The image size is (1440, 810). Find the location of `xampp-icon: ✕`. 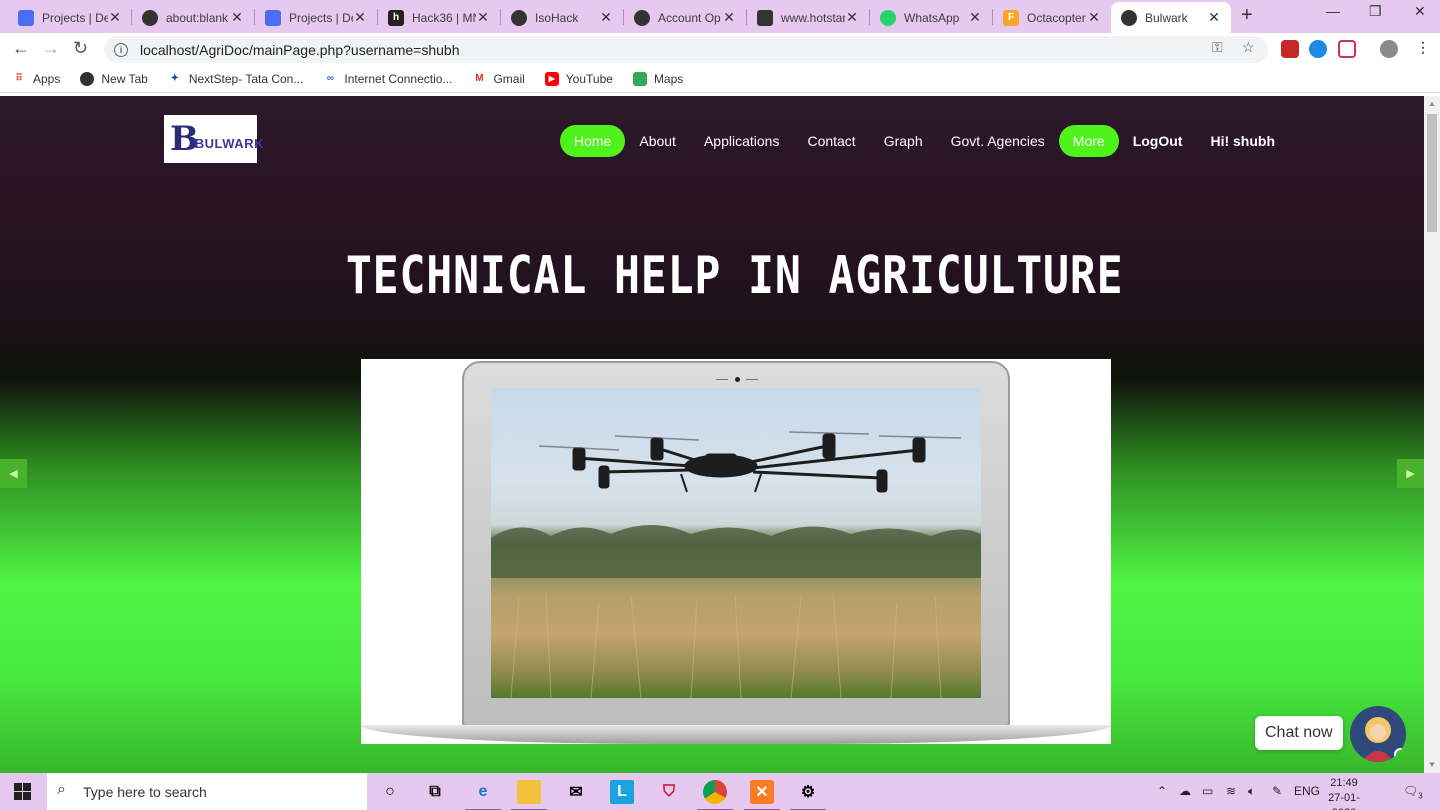

xampp-icon: ✕ is located at coordinates (762, 795).